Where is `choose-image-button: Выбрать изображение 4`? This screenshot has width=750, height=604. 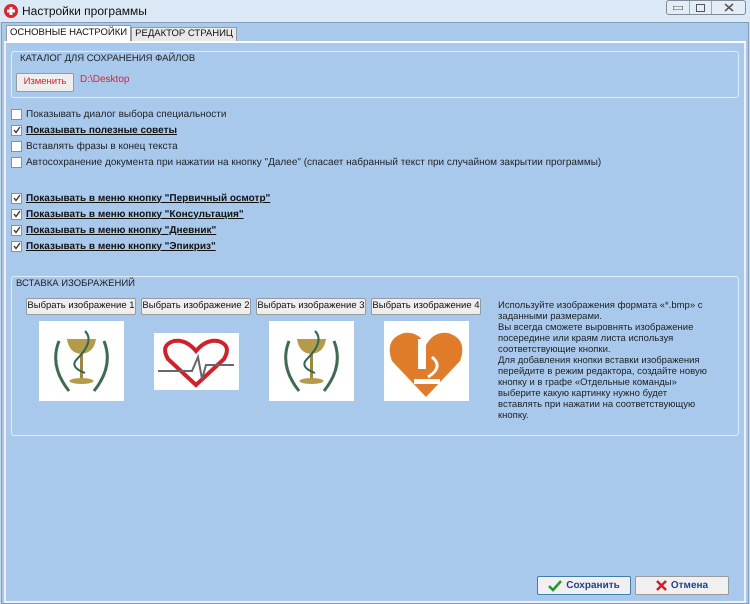 choose-image-button: Выбрать изображение 4 is located at coordinates (426, 306).